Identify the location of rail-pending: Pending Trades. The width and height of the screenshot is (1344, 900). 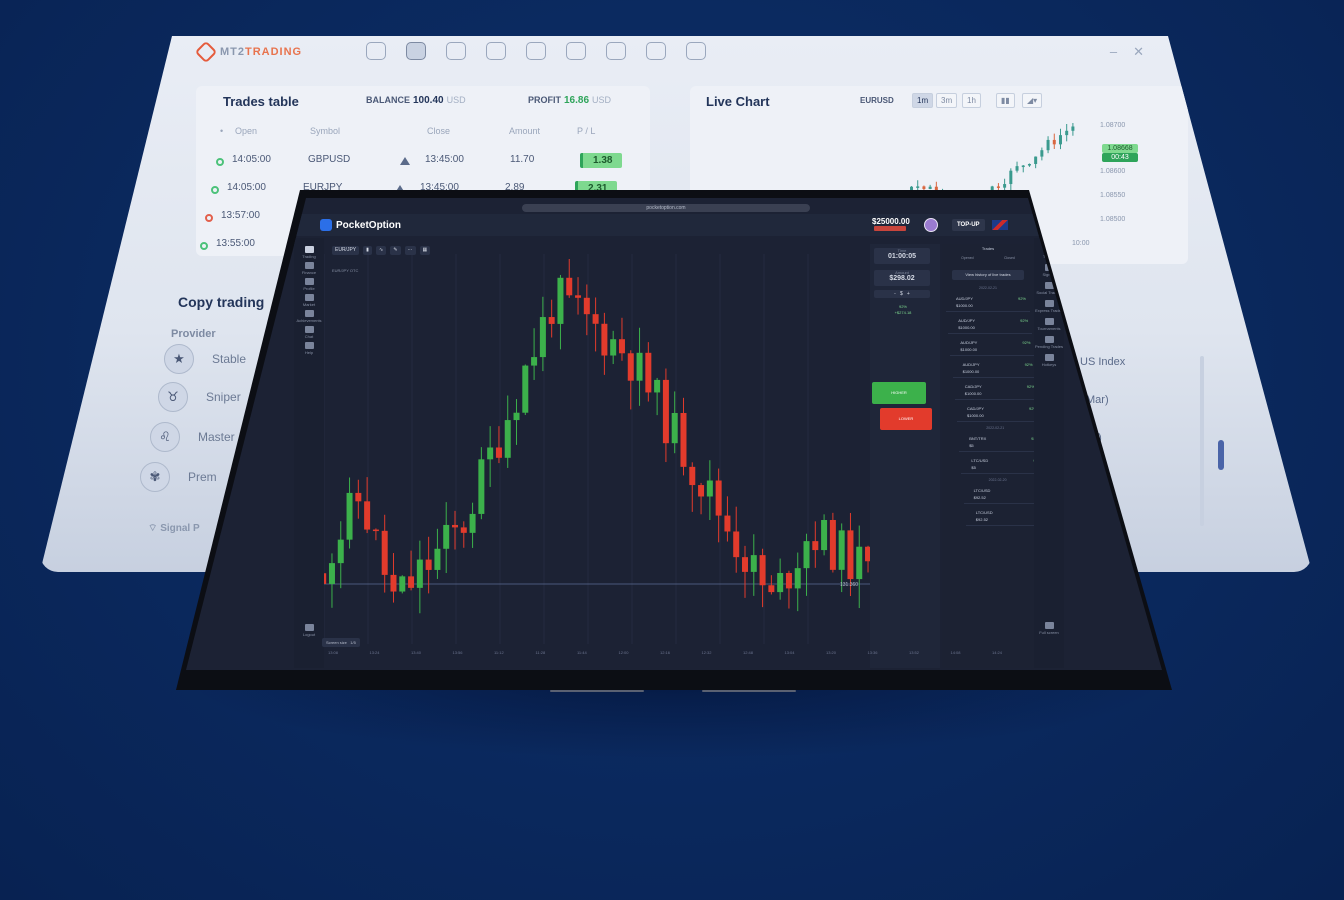
(1049, 342).